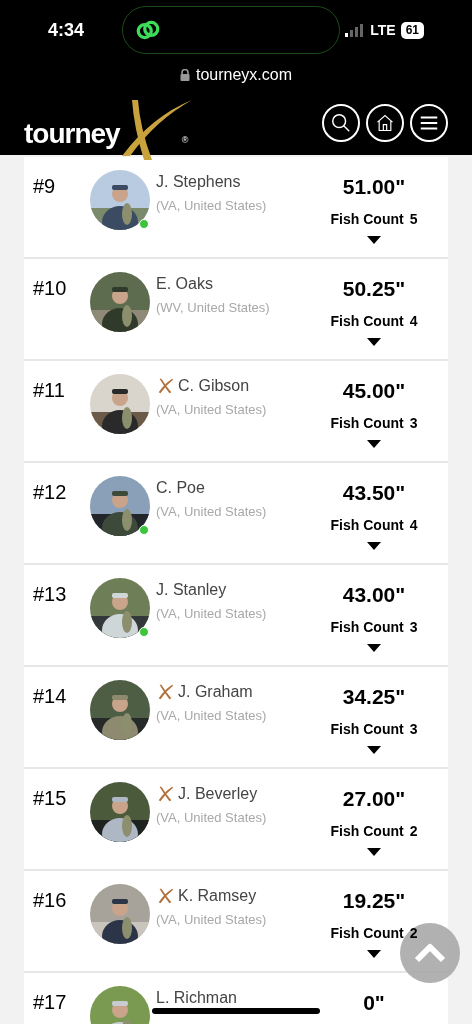 The image size is (472, 1024). I want to click on fish-count: 5, so click(413, 219).